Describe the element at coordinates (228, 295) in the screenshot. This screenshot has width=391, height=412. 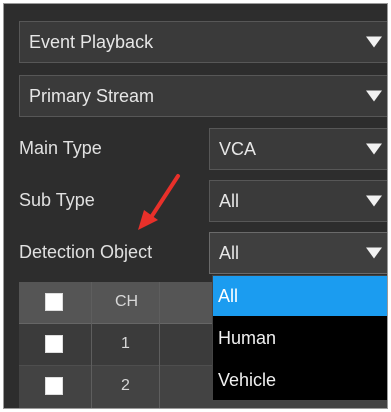
I see `option-label: All` at that location.